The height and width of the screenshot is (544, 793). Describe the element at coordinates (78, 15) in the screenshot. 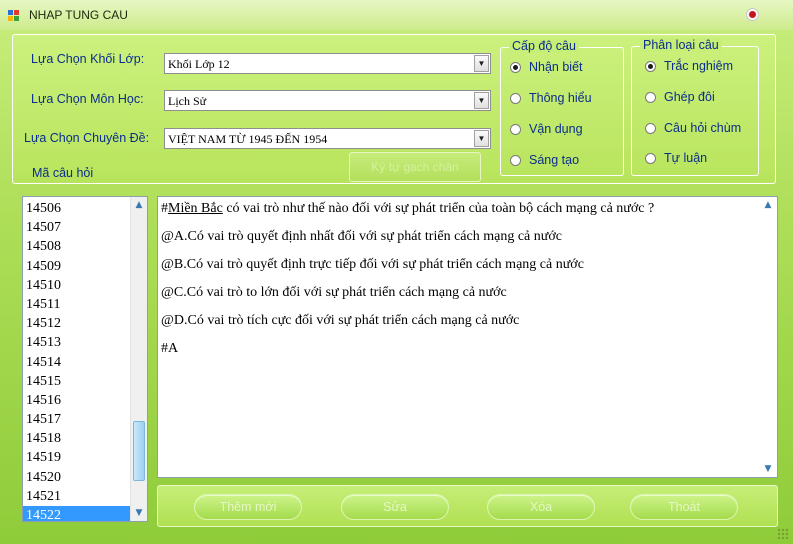

I see `window-title: NHAP TUNG CAU` at that location.